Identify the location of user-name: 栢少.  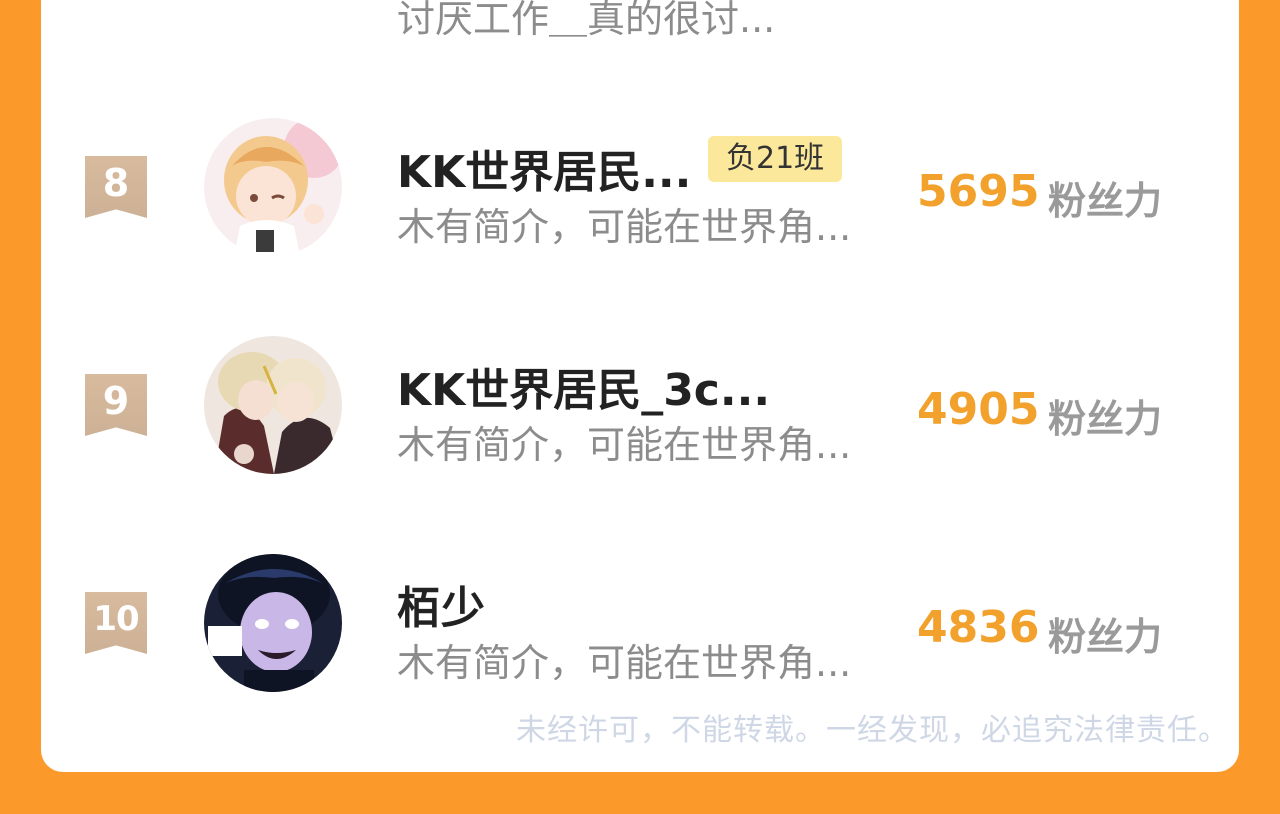
(441, 604).